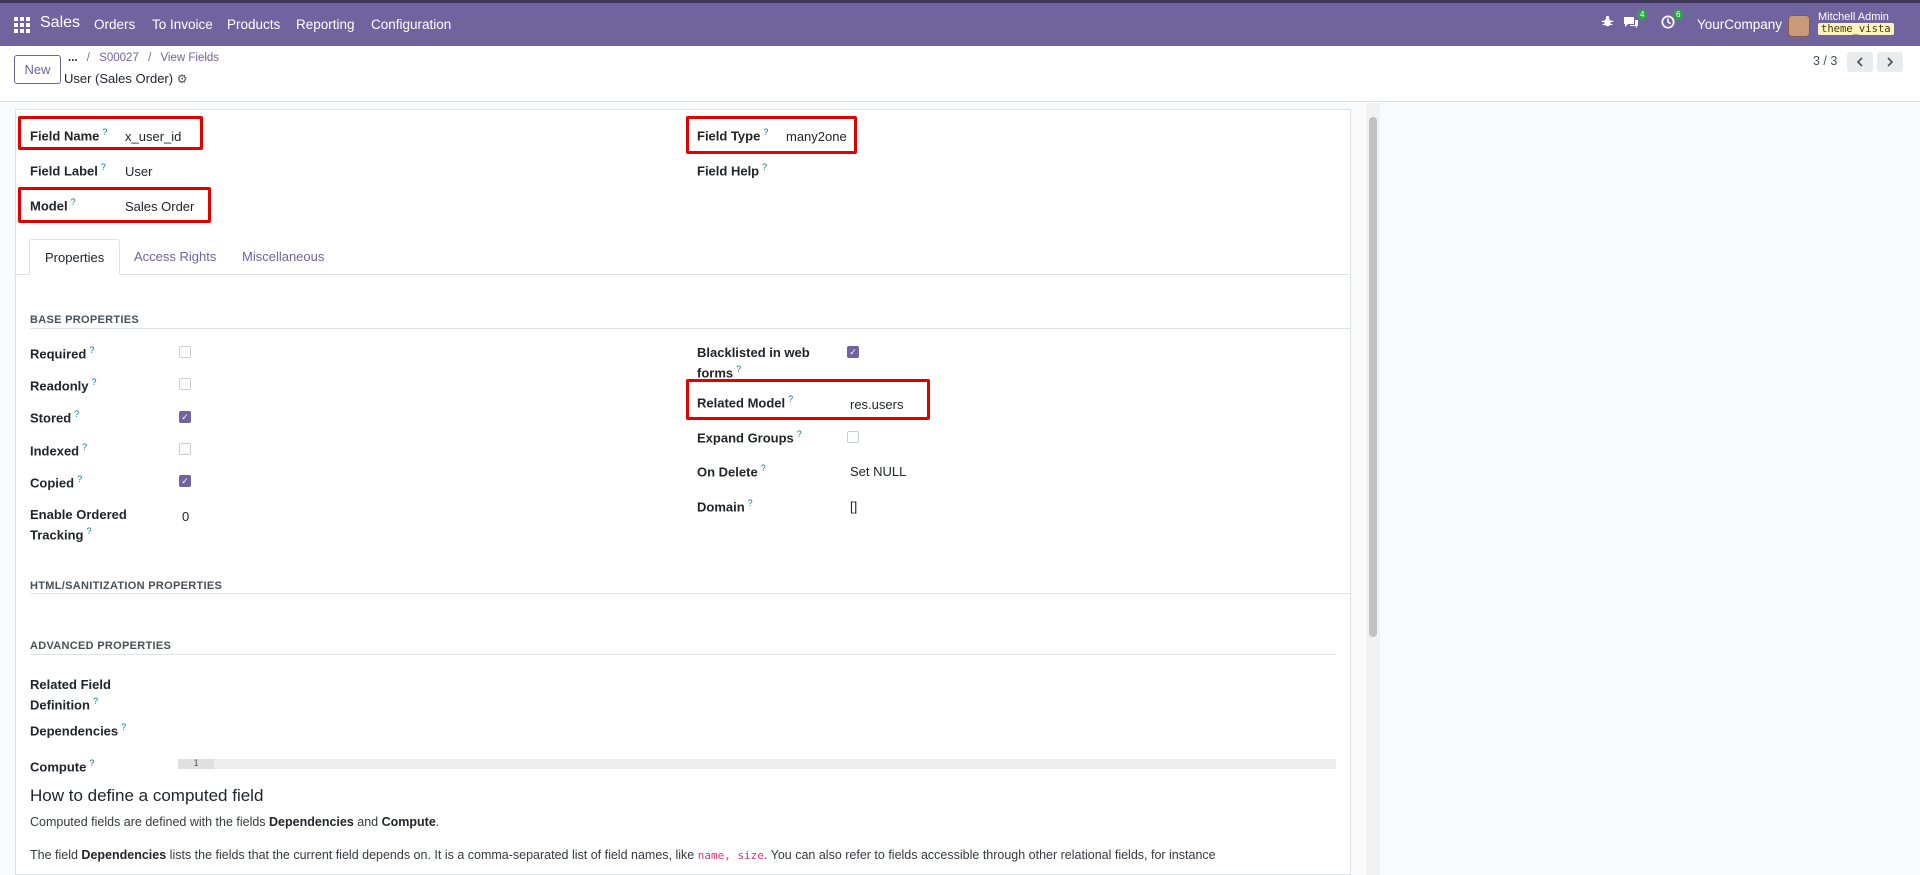 The height and width of the screenshot is (875, 1920). Describe the element at coordinates (733, 135) in the screenshot. I see `field-type-label: Field Type?` at that location.